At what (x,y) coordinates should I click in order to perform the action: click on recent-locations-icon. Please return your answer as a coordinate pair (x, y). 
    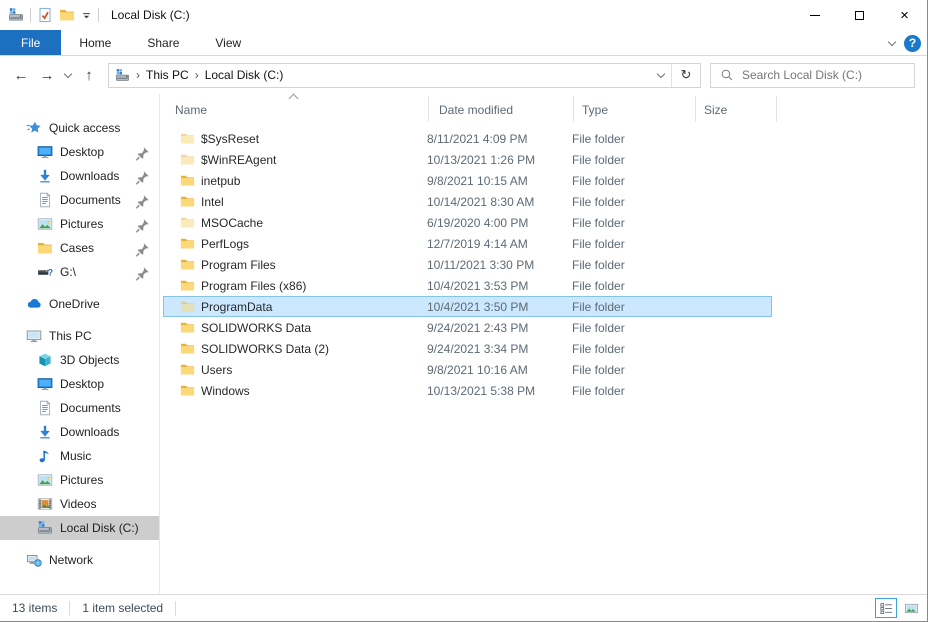
    Looking at the image, I should click on (68, 75).